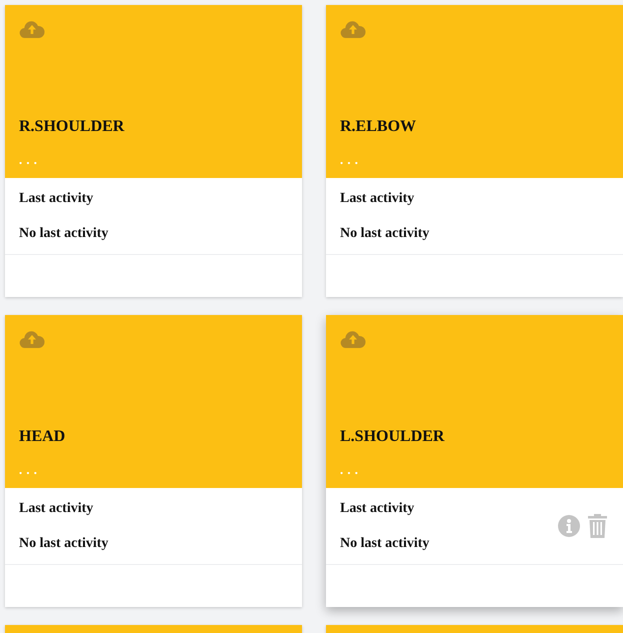  What do you see at coordinates (379, 127) in the screenshot?
I see `card-title: R.ELBOW` at bounding box center [379, 127].